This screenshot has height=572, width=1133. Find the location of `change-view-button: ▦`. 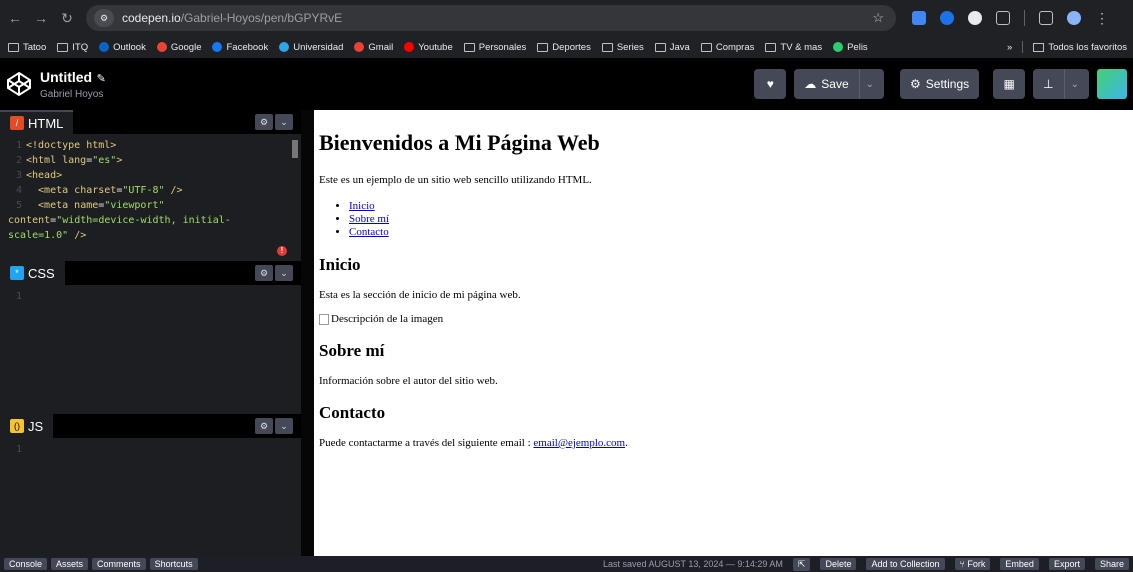

change-view-button: ▦ is located at coordinates (1009, 84).